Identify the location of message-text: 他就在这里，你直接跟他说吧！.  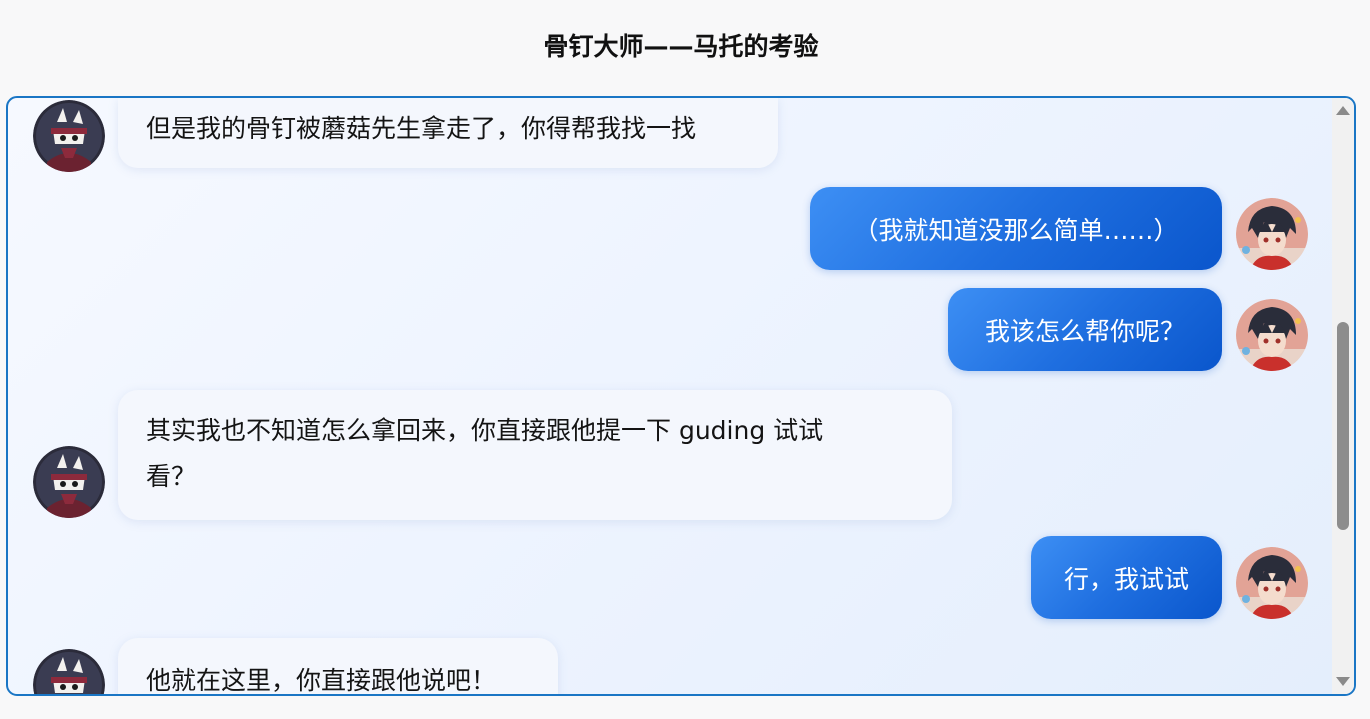
(321, 680).